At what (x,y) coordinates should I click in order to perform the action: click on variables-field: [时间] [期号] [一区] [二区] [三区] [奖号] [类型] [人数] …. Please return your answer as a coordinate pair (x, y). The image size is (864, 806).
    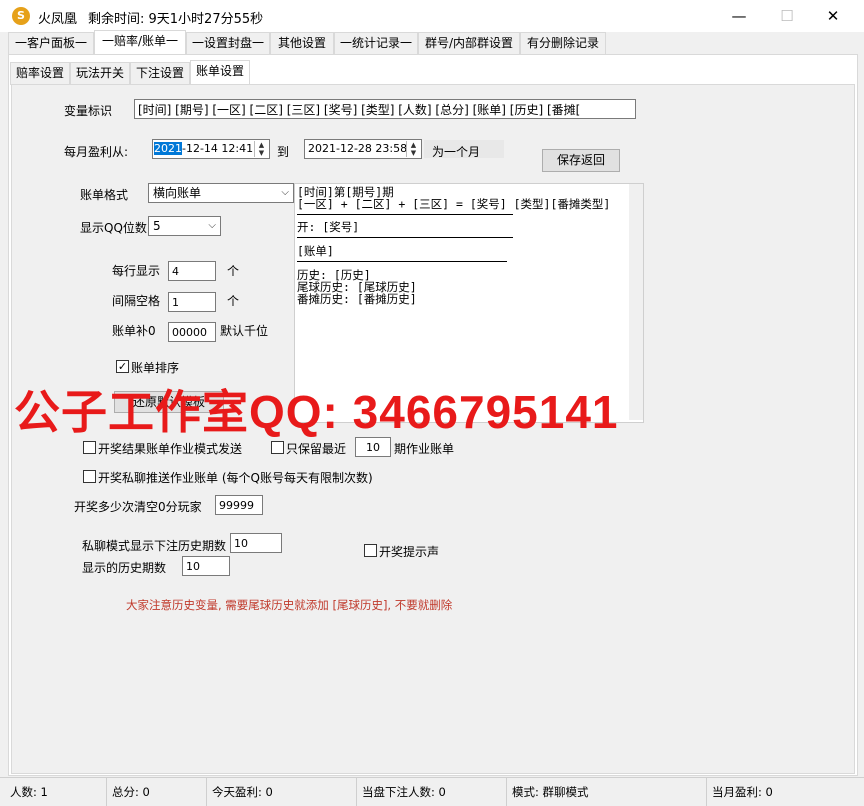
    Looking at the image, I should click on (385, 109).